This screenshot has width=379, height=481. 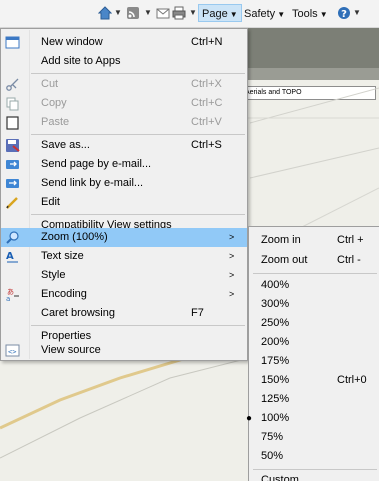 I want to click on safety-menu-button: Safety ▼, so click(x=264, y=14).